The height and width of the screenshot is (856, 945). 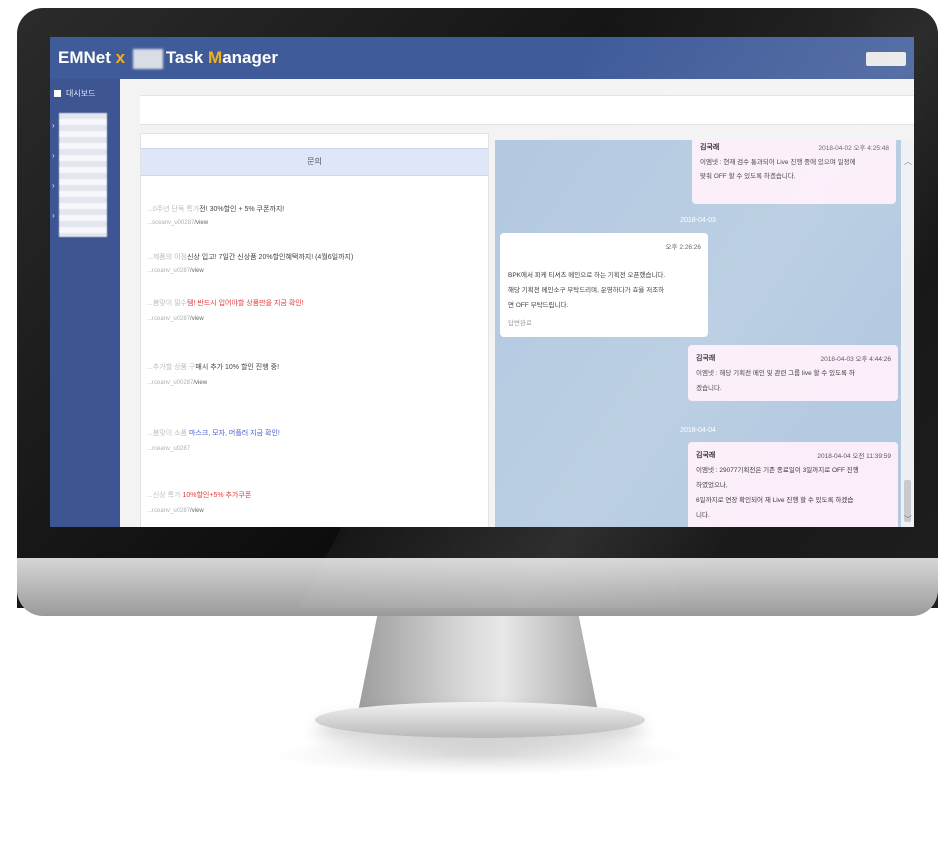 What do you see at coordinates (587, 275) in the screenshot?
I see `message-line: BPK에서 피케 티셔츠 메인으로 하는 기획전 오픈했습니다.` at bounding box center [587, 275].